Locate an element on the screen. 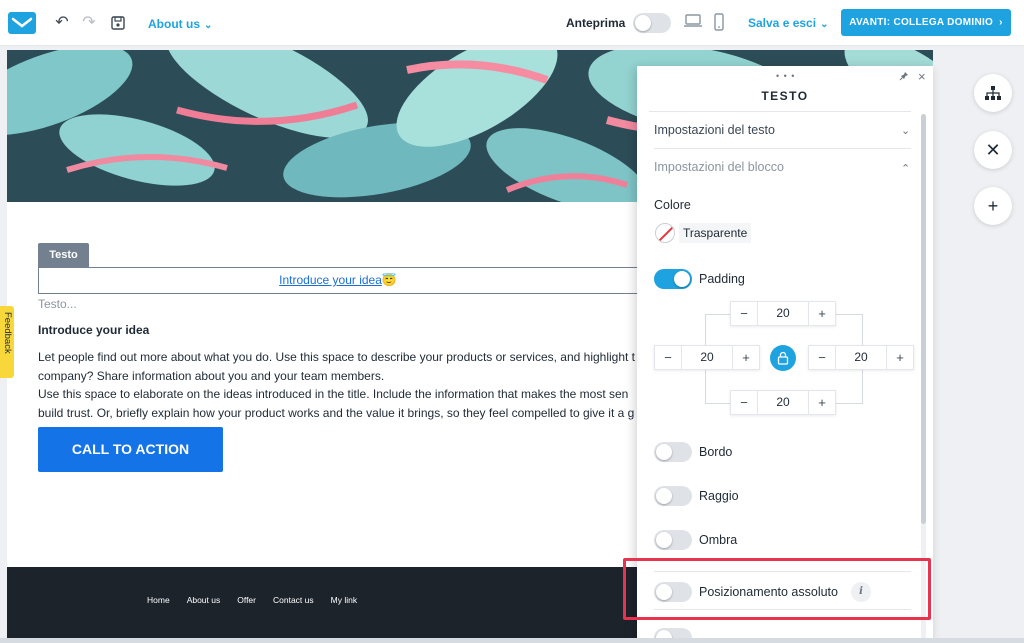  text-settings-section: Impostazioni del testo is located at coordinates (714, 130).